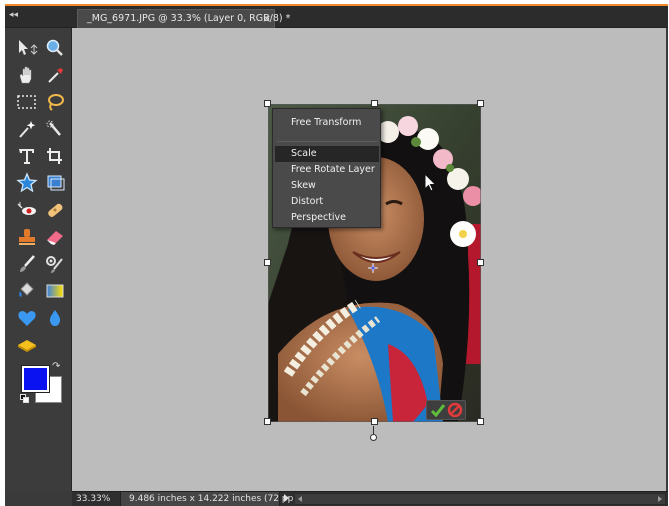 The image size is (669, 506). Describe the element at coordinates (27, 237) in the screenshot. I see `clone-stamp-tool-icon` at that location.